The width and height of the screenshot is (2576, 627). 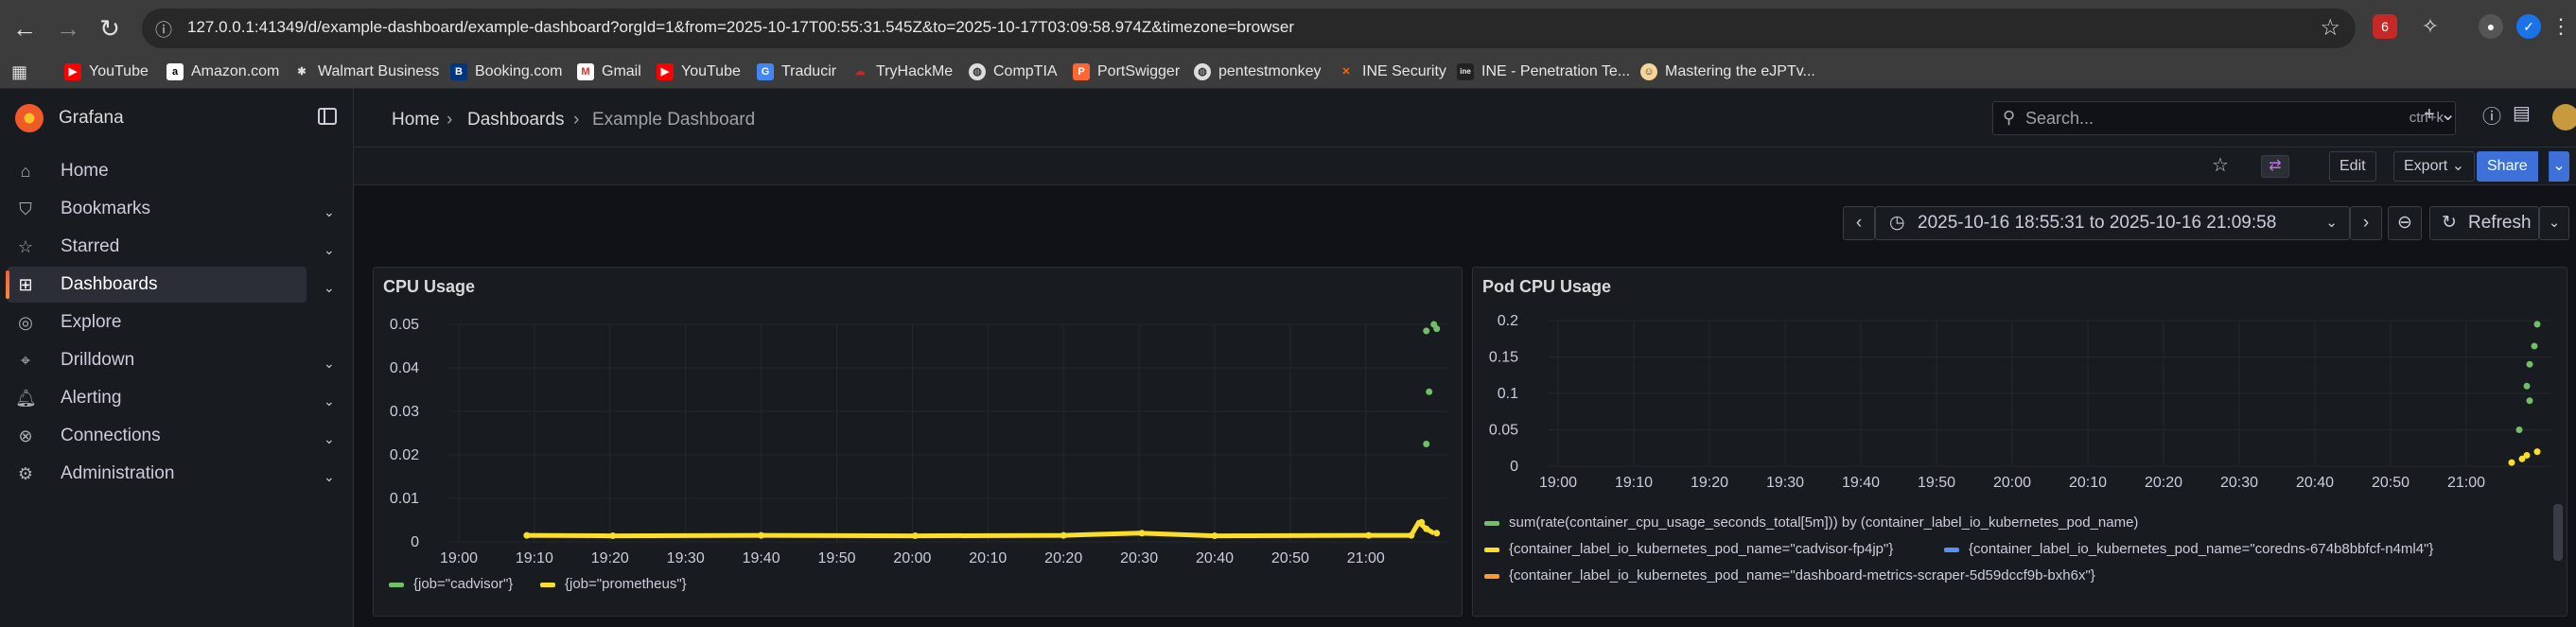 I want to click on breadcrumb-dashboards: Dashboards, so click(x=516, y=121).